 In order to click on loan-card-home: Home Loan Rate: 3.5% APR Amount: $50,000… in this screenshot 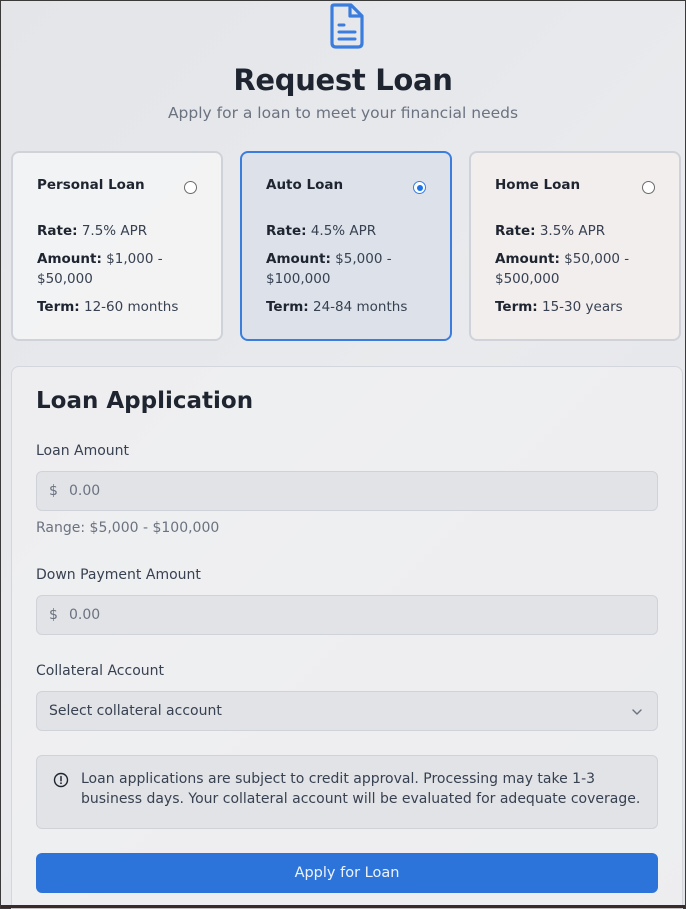, I will do `click(575, 246)`.